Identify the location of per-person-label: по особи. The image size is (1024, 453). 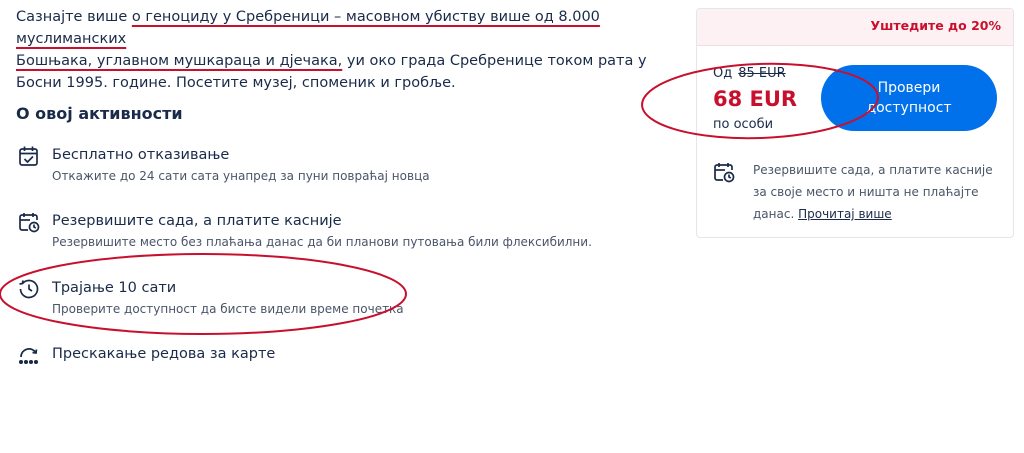
(743, 124).